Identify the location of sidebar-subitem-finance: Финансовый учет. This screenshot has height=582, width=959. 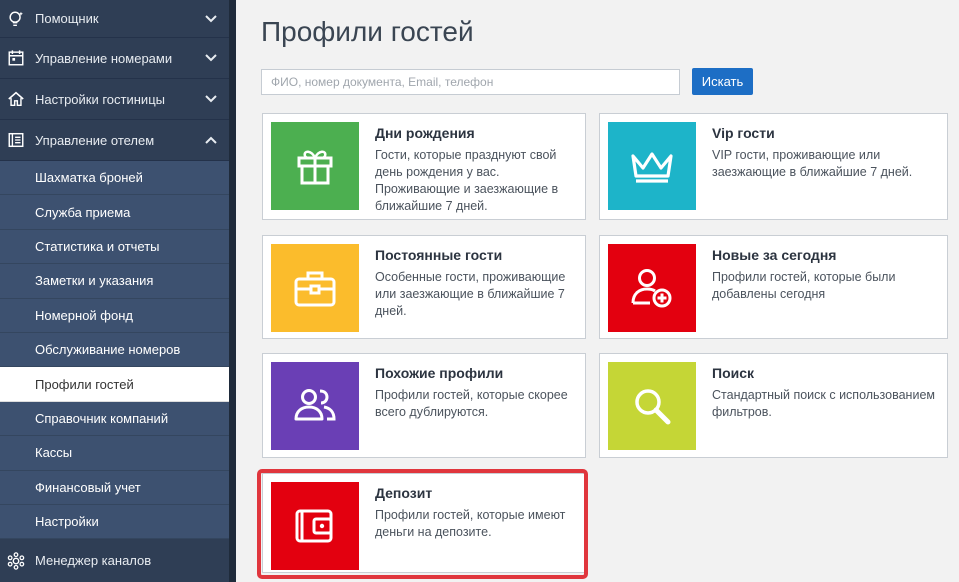
(114, 488).